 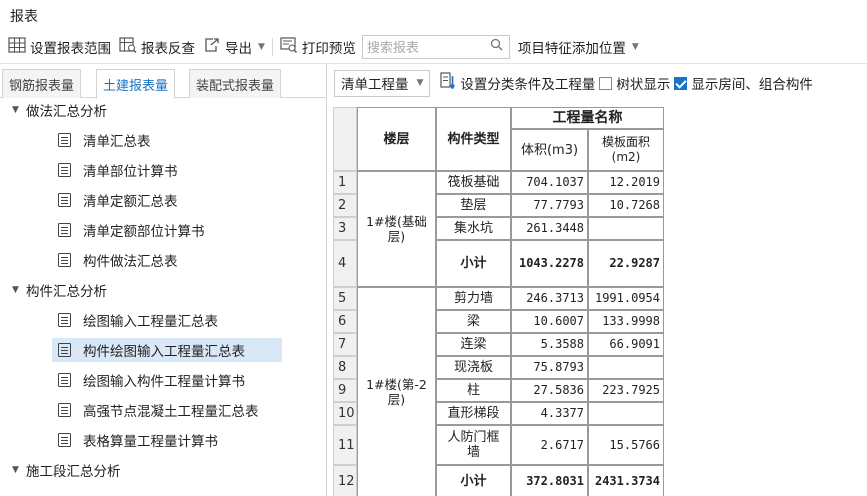 I want to click on volume-cell: 77.7793, so click(x=549, y=205).